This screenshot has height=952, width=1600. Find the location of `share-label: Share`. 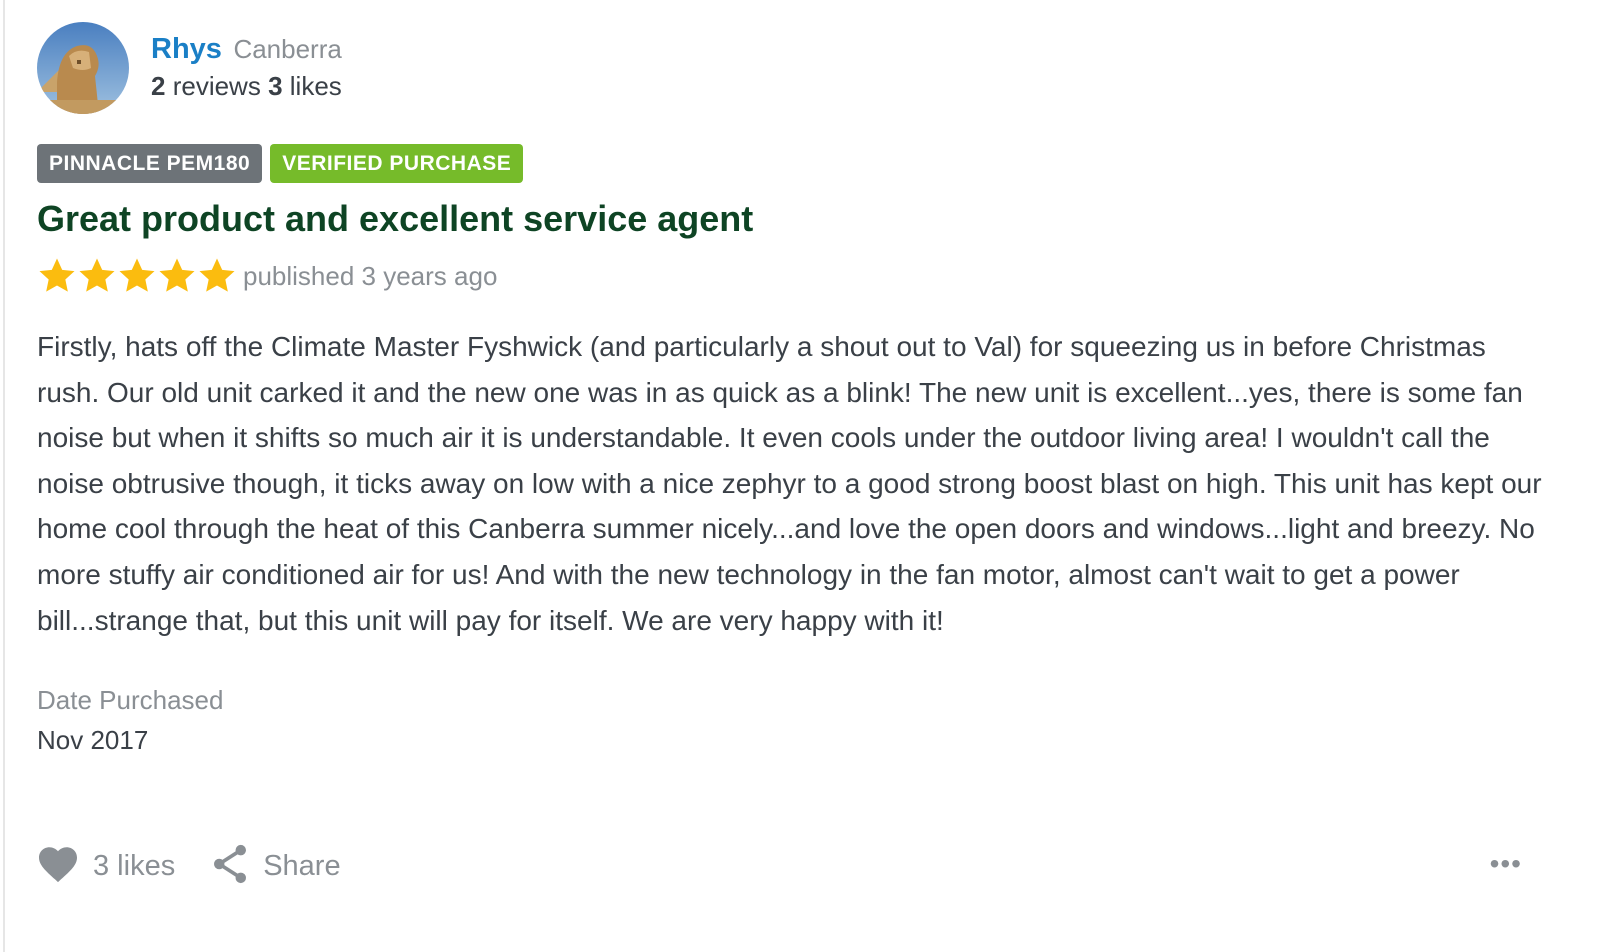

share-label: Share is located at coordinates (302, 865).